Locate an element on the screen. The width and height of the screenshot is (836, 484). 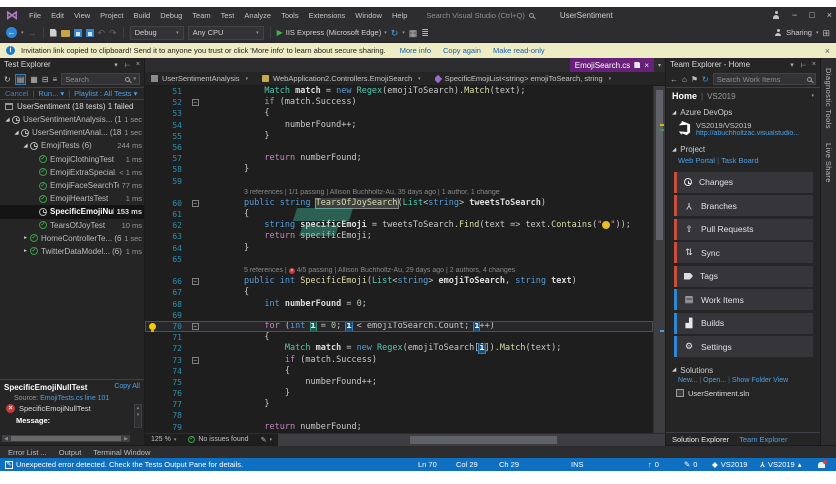
tab-team-explorer: Team Explorer is located at coordinates (763, 439).